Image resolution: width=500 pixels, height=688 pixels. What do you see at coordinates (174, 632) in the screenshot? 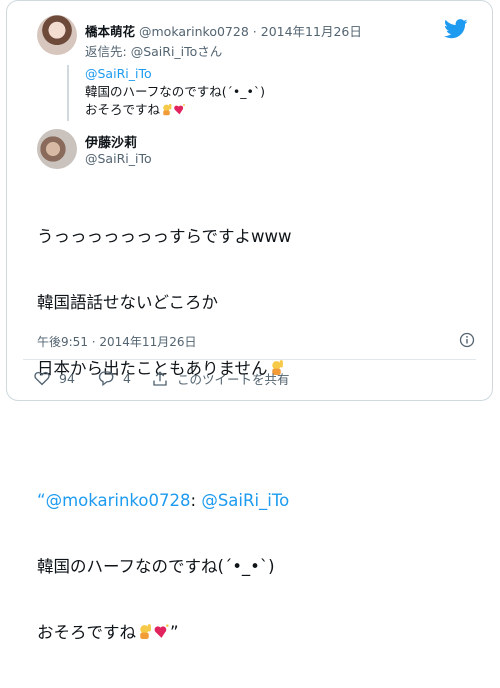
I see `quote-close: ”` at bounding box center [174, 632].